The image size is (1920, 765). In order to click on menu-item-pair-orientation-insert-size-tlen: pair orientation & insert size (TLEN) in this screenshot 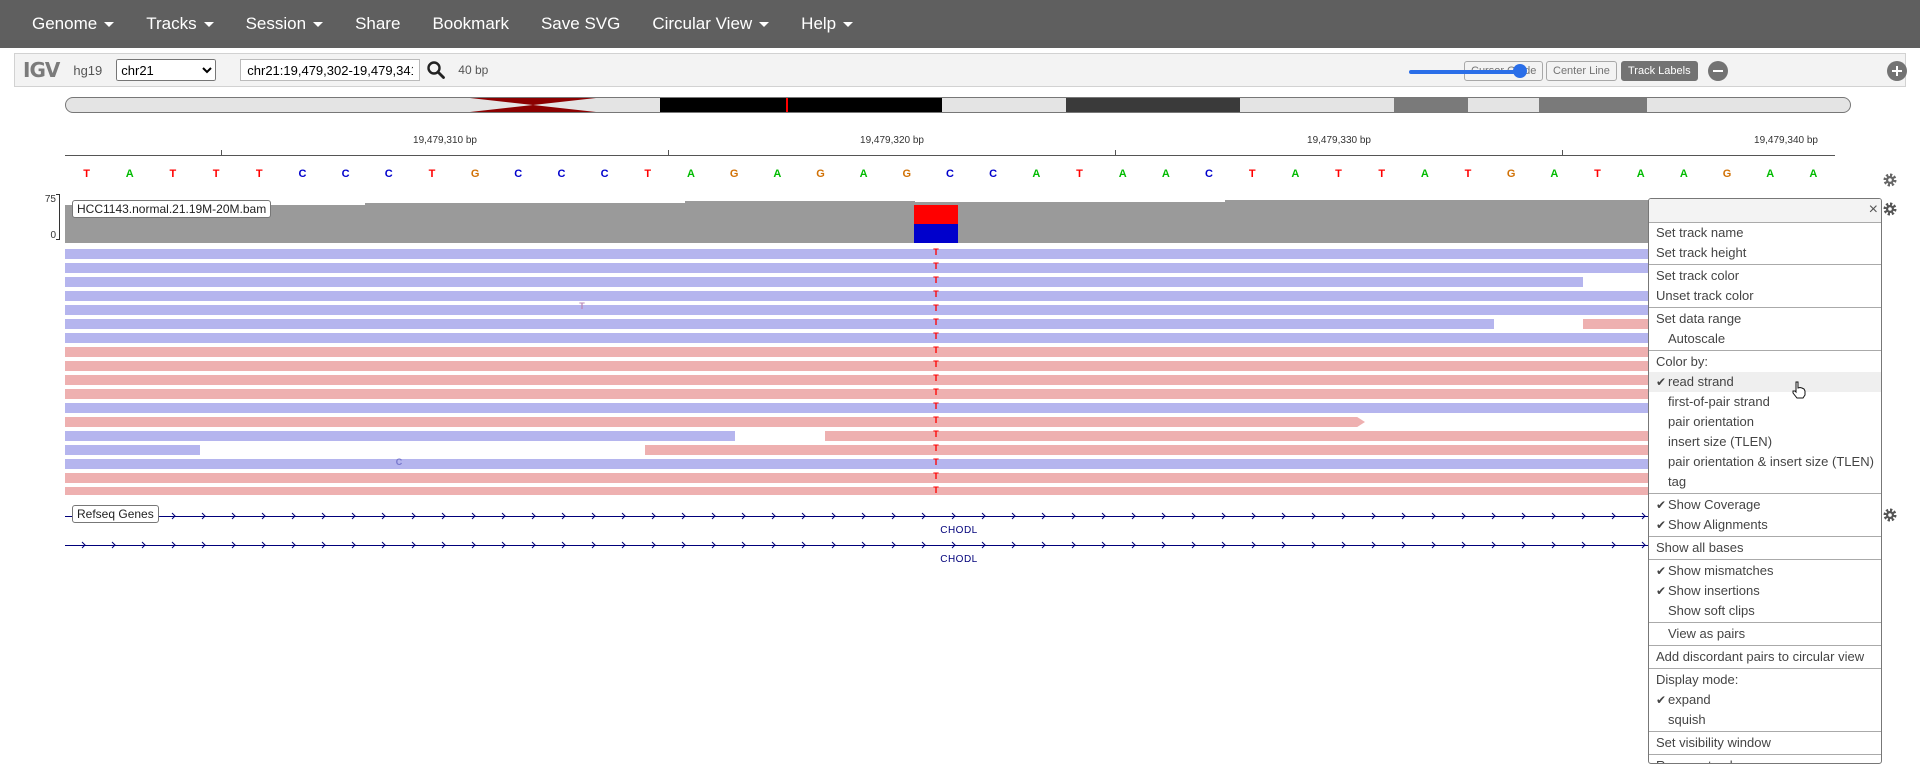, I will do `click(1765, 462)`.